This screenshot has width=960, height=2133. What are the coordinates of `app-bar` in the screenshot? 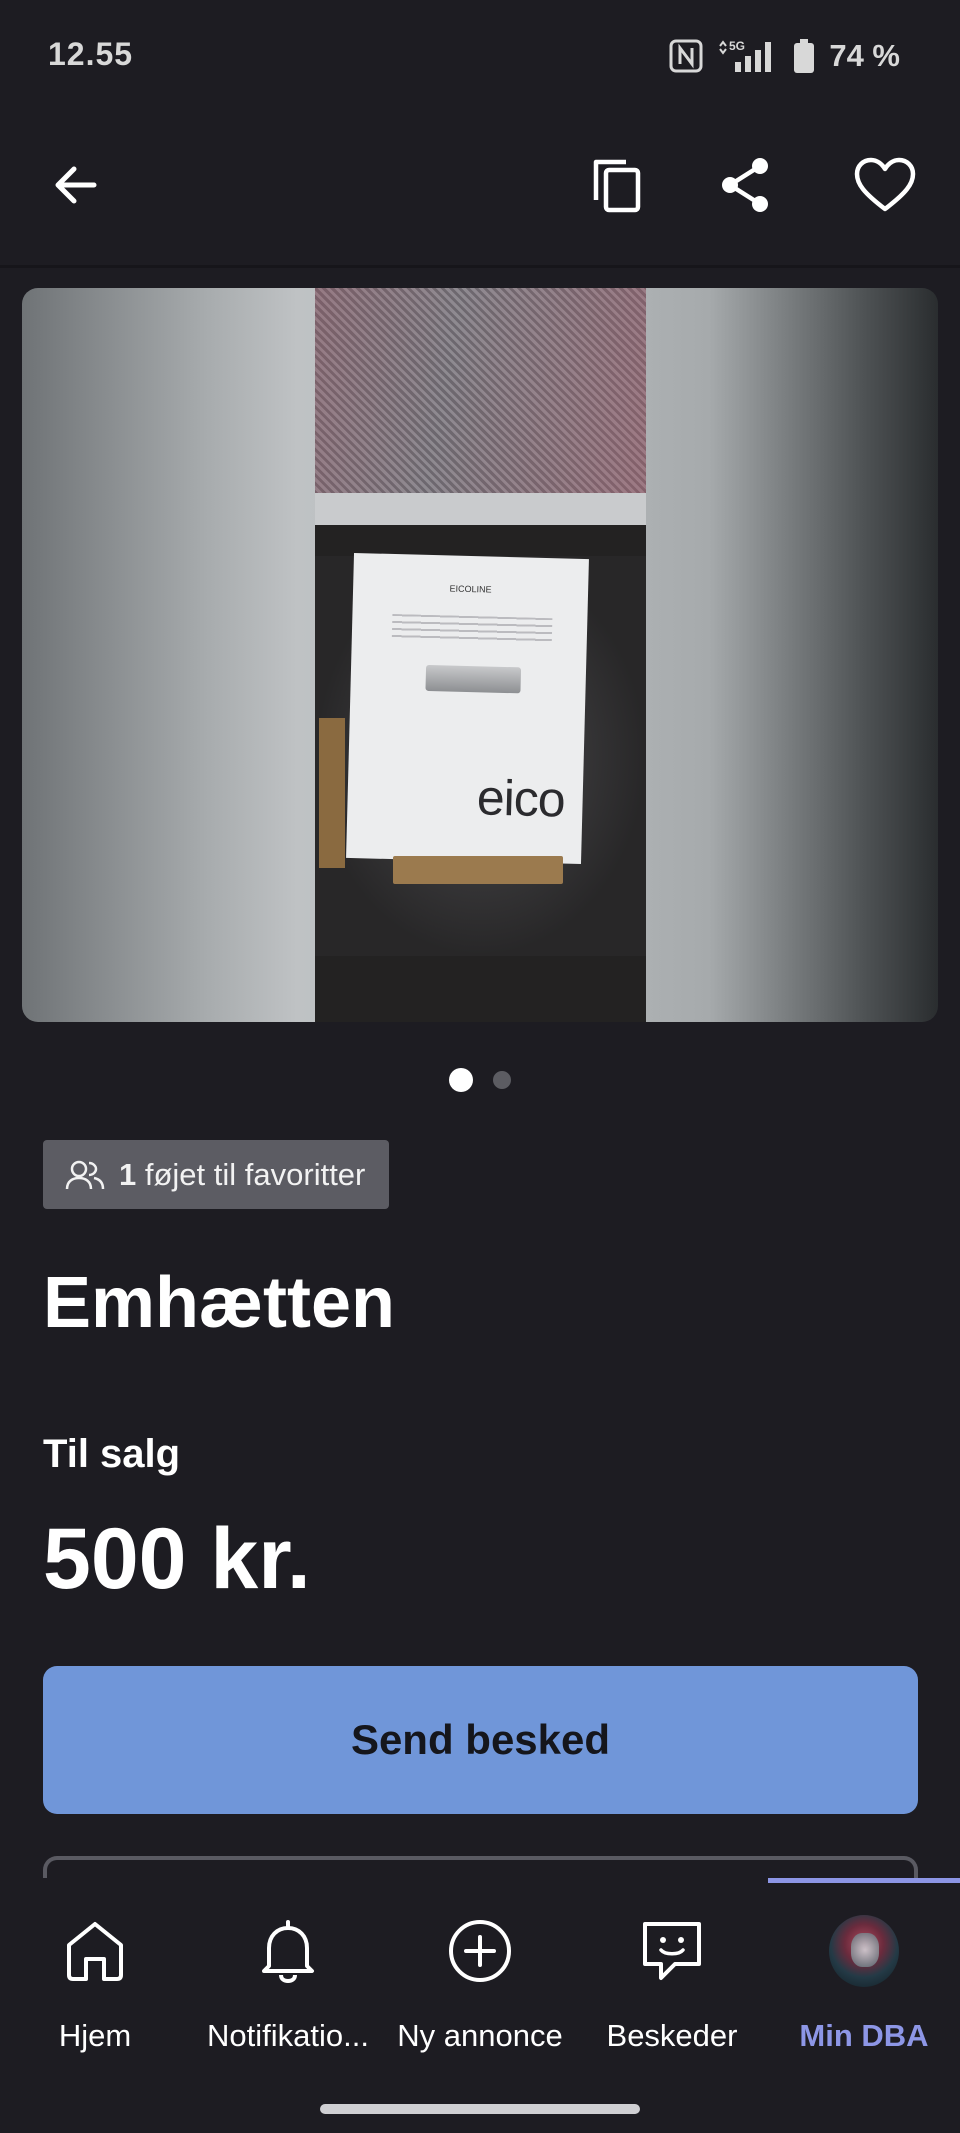 It's located at (480, 187).